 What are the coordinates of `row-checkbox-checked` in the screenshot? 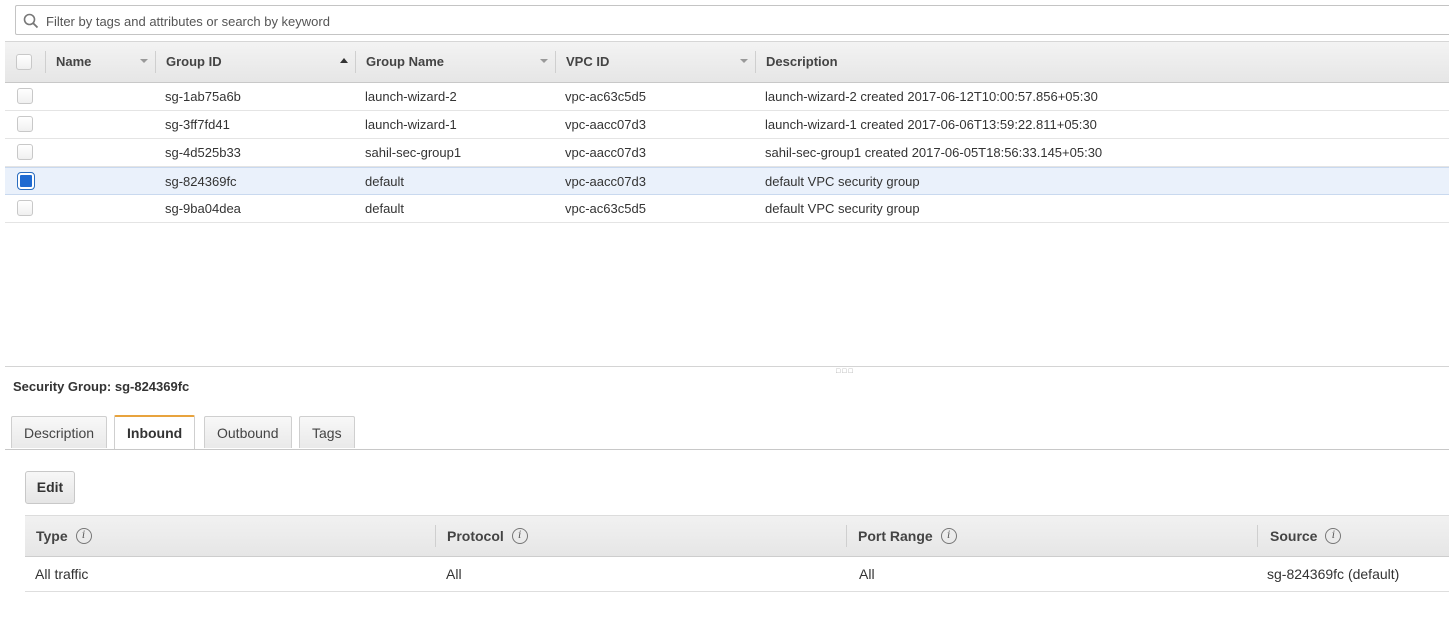 It's located at (26, 181).